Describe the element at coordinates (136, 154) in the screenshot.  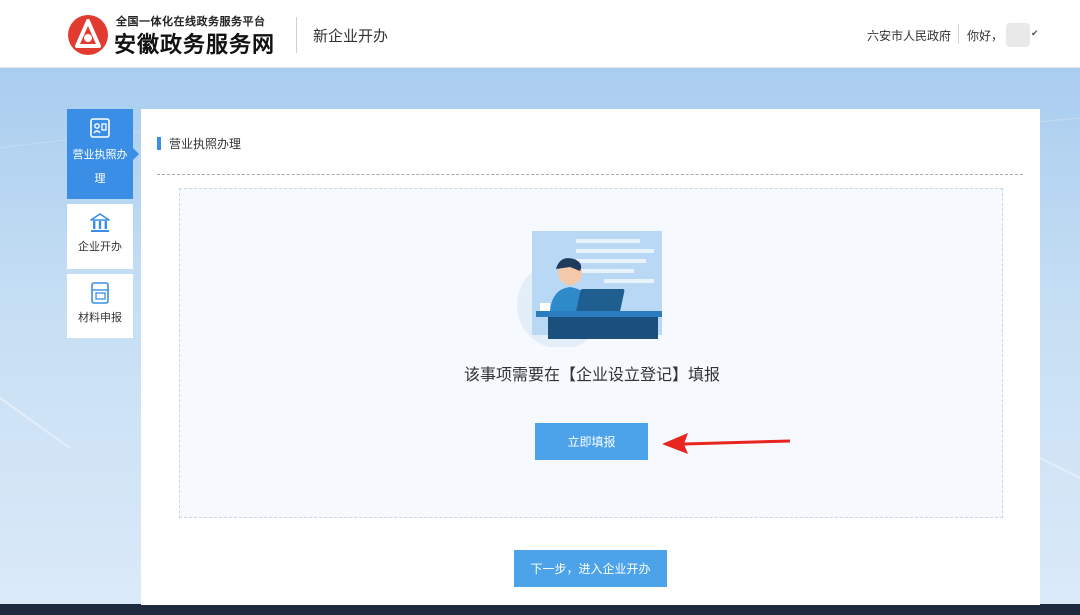
I see `active-tab-pointer` at that location.